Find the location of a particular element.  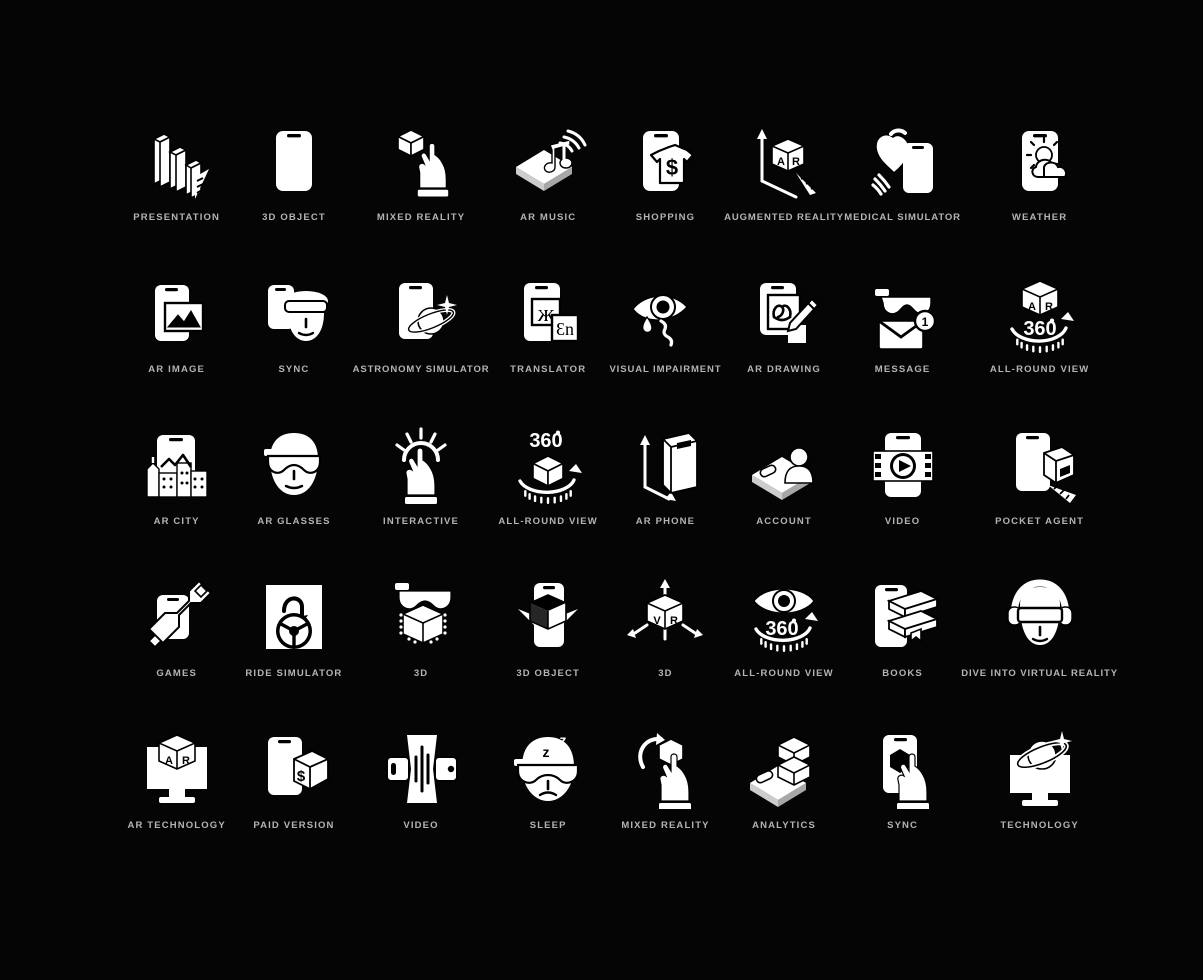

icon-cell: $ PAID VERSION is located at coordinates (293, 802).